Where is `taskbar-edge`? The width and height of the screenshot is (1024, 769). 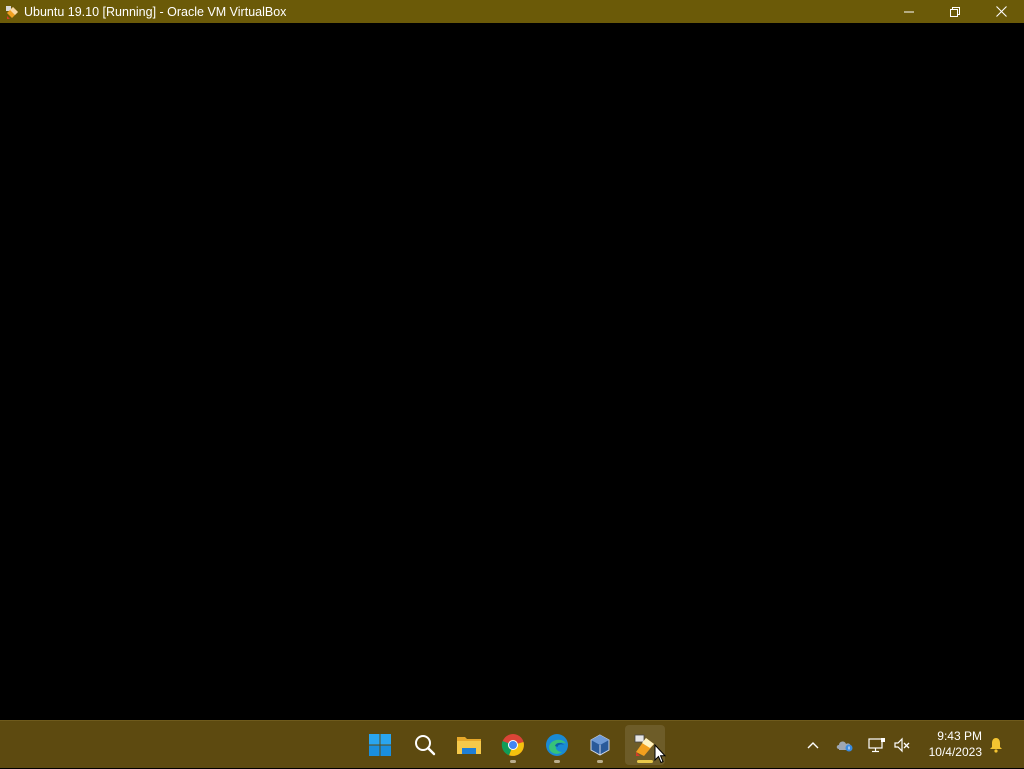 taskbar-edge is located at coordinates (557, 745).